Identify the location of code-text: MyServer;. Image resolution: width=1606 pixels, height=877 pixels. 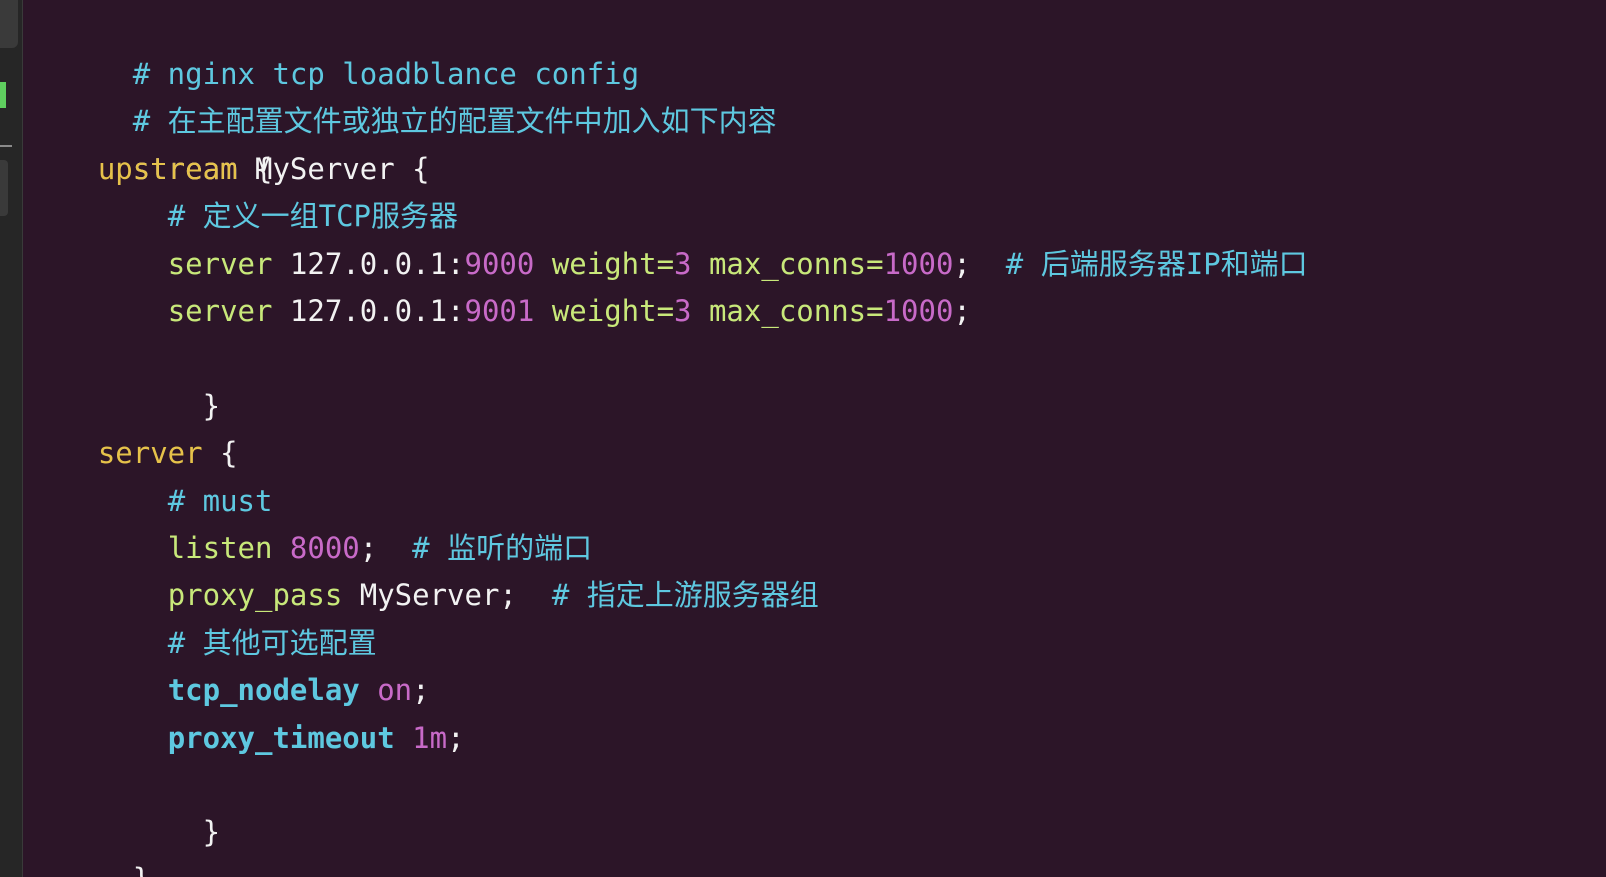
(429, 595).